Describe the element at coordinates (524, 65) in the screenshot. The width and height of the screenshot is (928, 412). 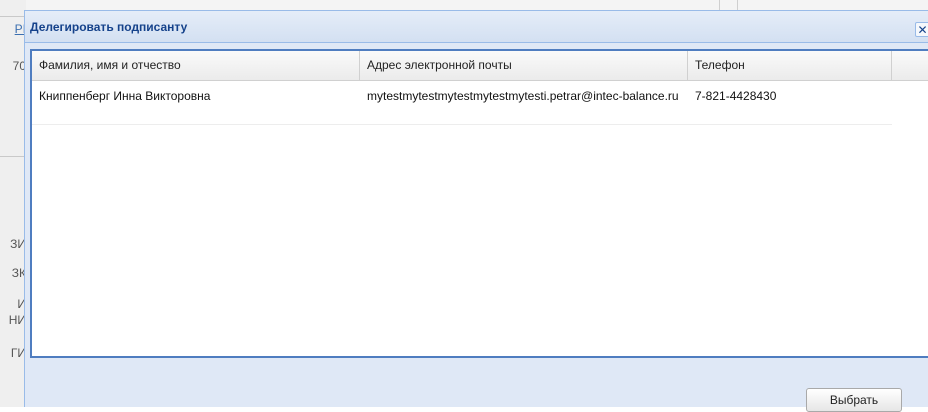
I see `column-header-email: Адрес электронной почты` at that location.